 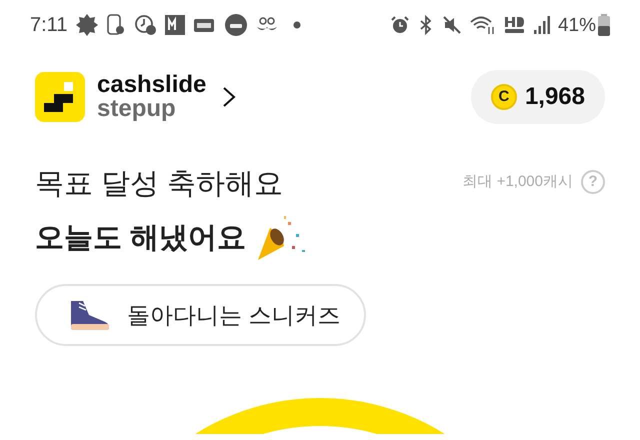 I want to click on badge-icon, so click(x=87, y=25).